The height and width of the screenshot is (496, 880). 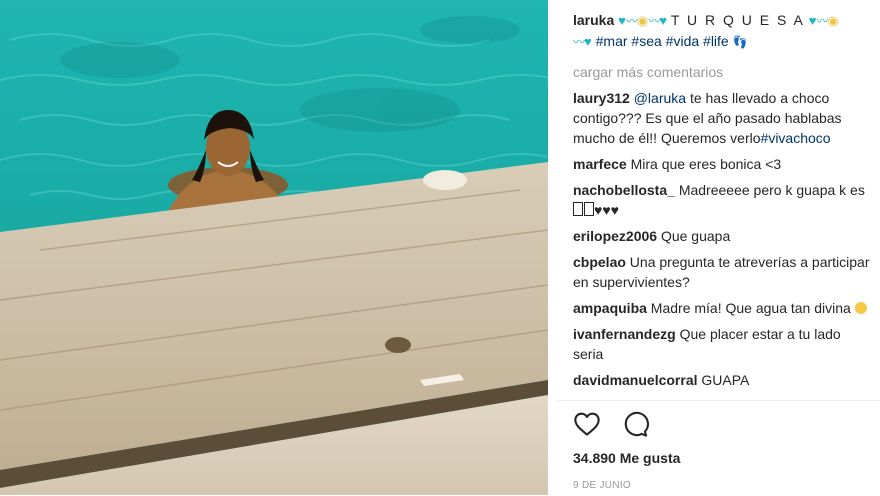 I want to click on hashtag-mar: #mar, so click(x=612, y=41).